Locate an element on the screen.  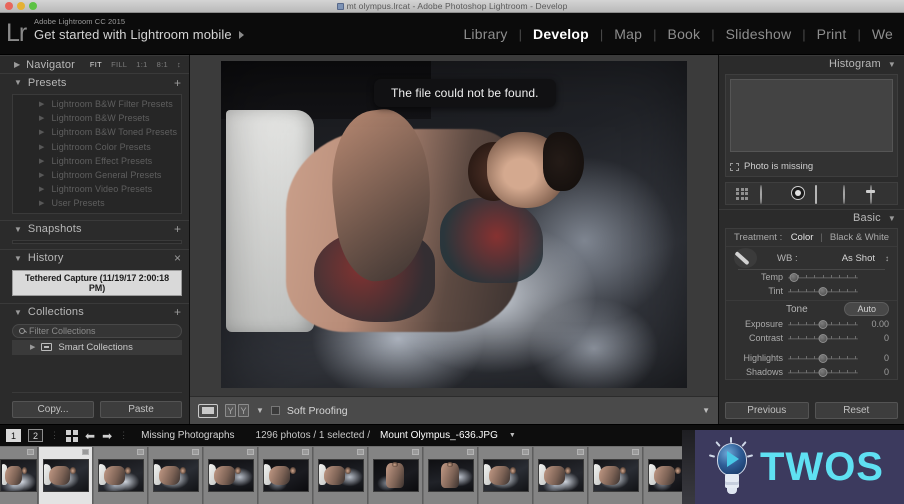
grid-view-icon is located at coordinates (72, 435).